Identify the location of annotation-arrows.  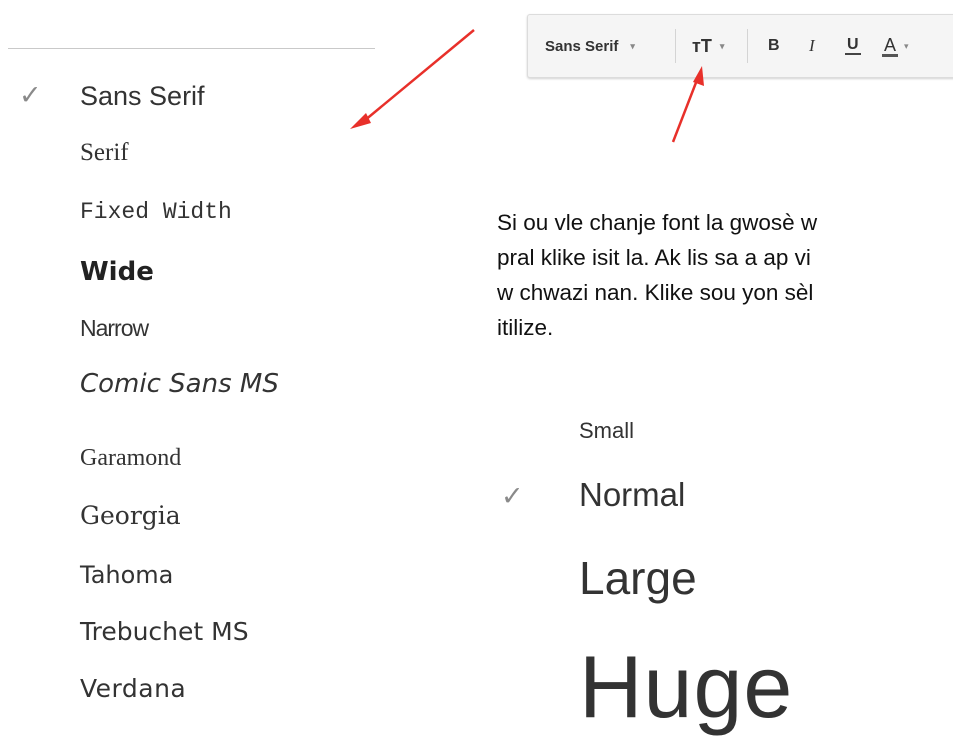
(527, 86).